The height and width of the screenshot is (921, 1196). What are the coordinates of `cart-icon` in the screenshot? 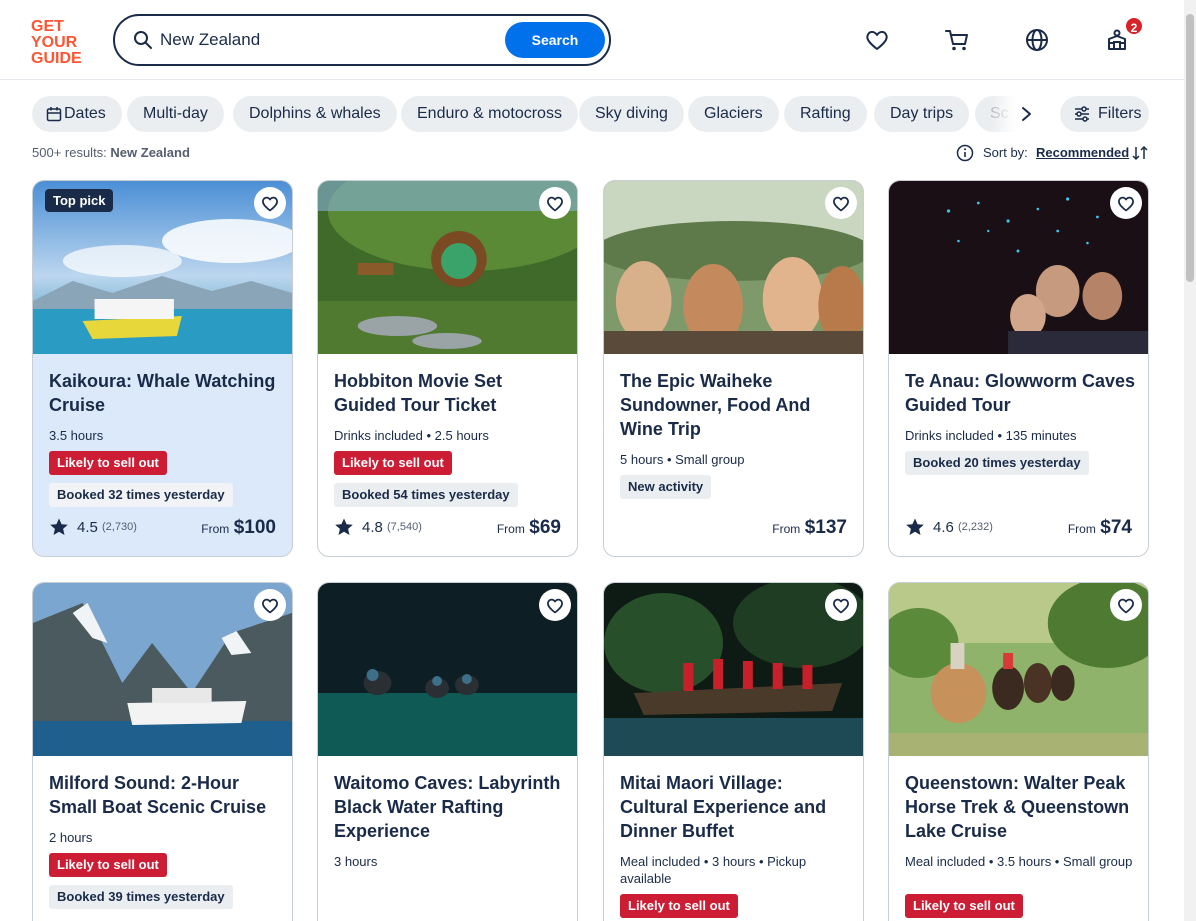 It's located at (957, 40).